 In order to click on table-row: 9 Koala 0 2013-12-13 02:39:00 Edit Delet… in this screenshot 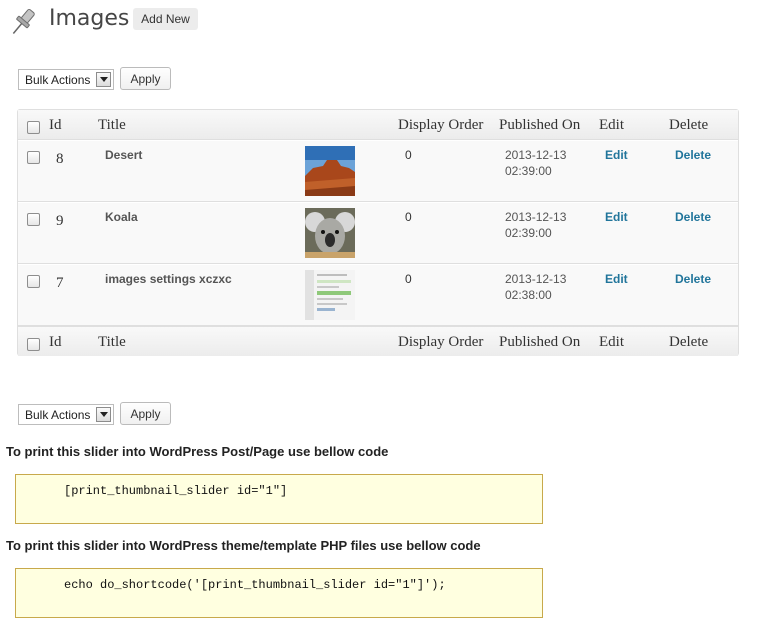, I will do `click(378, 233)`.